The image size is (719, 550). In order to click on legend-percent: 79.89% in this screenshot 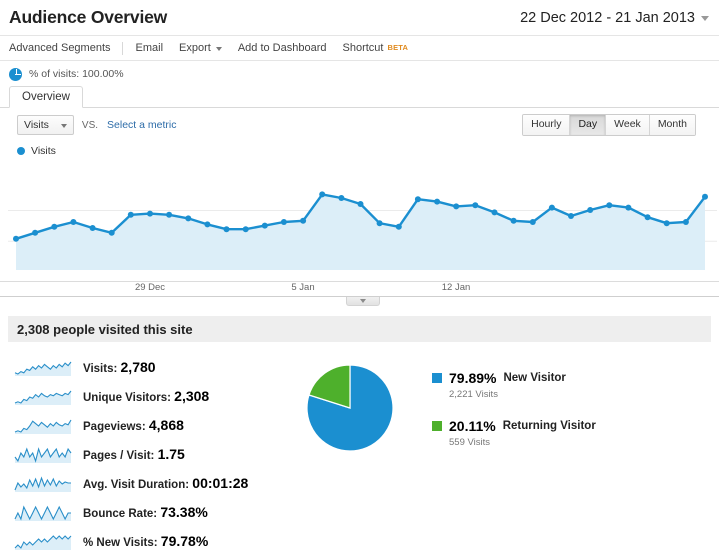, I will do `click(473, 378)`.